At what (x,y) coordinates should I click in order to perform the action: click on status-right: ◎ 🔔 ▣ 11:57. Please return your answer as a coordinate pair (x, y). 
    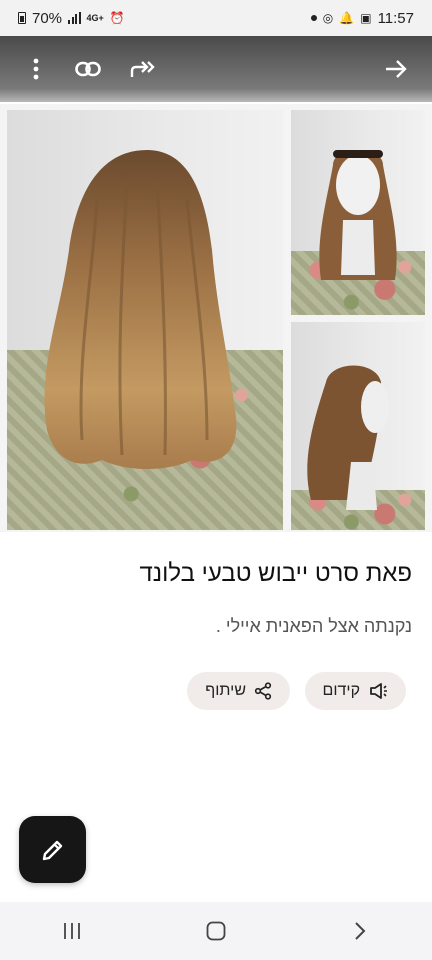
    Looking at the image, I should click on (362, 18).